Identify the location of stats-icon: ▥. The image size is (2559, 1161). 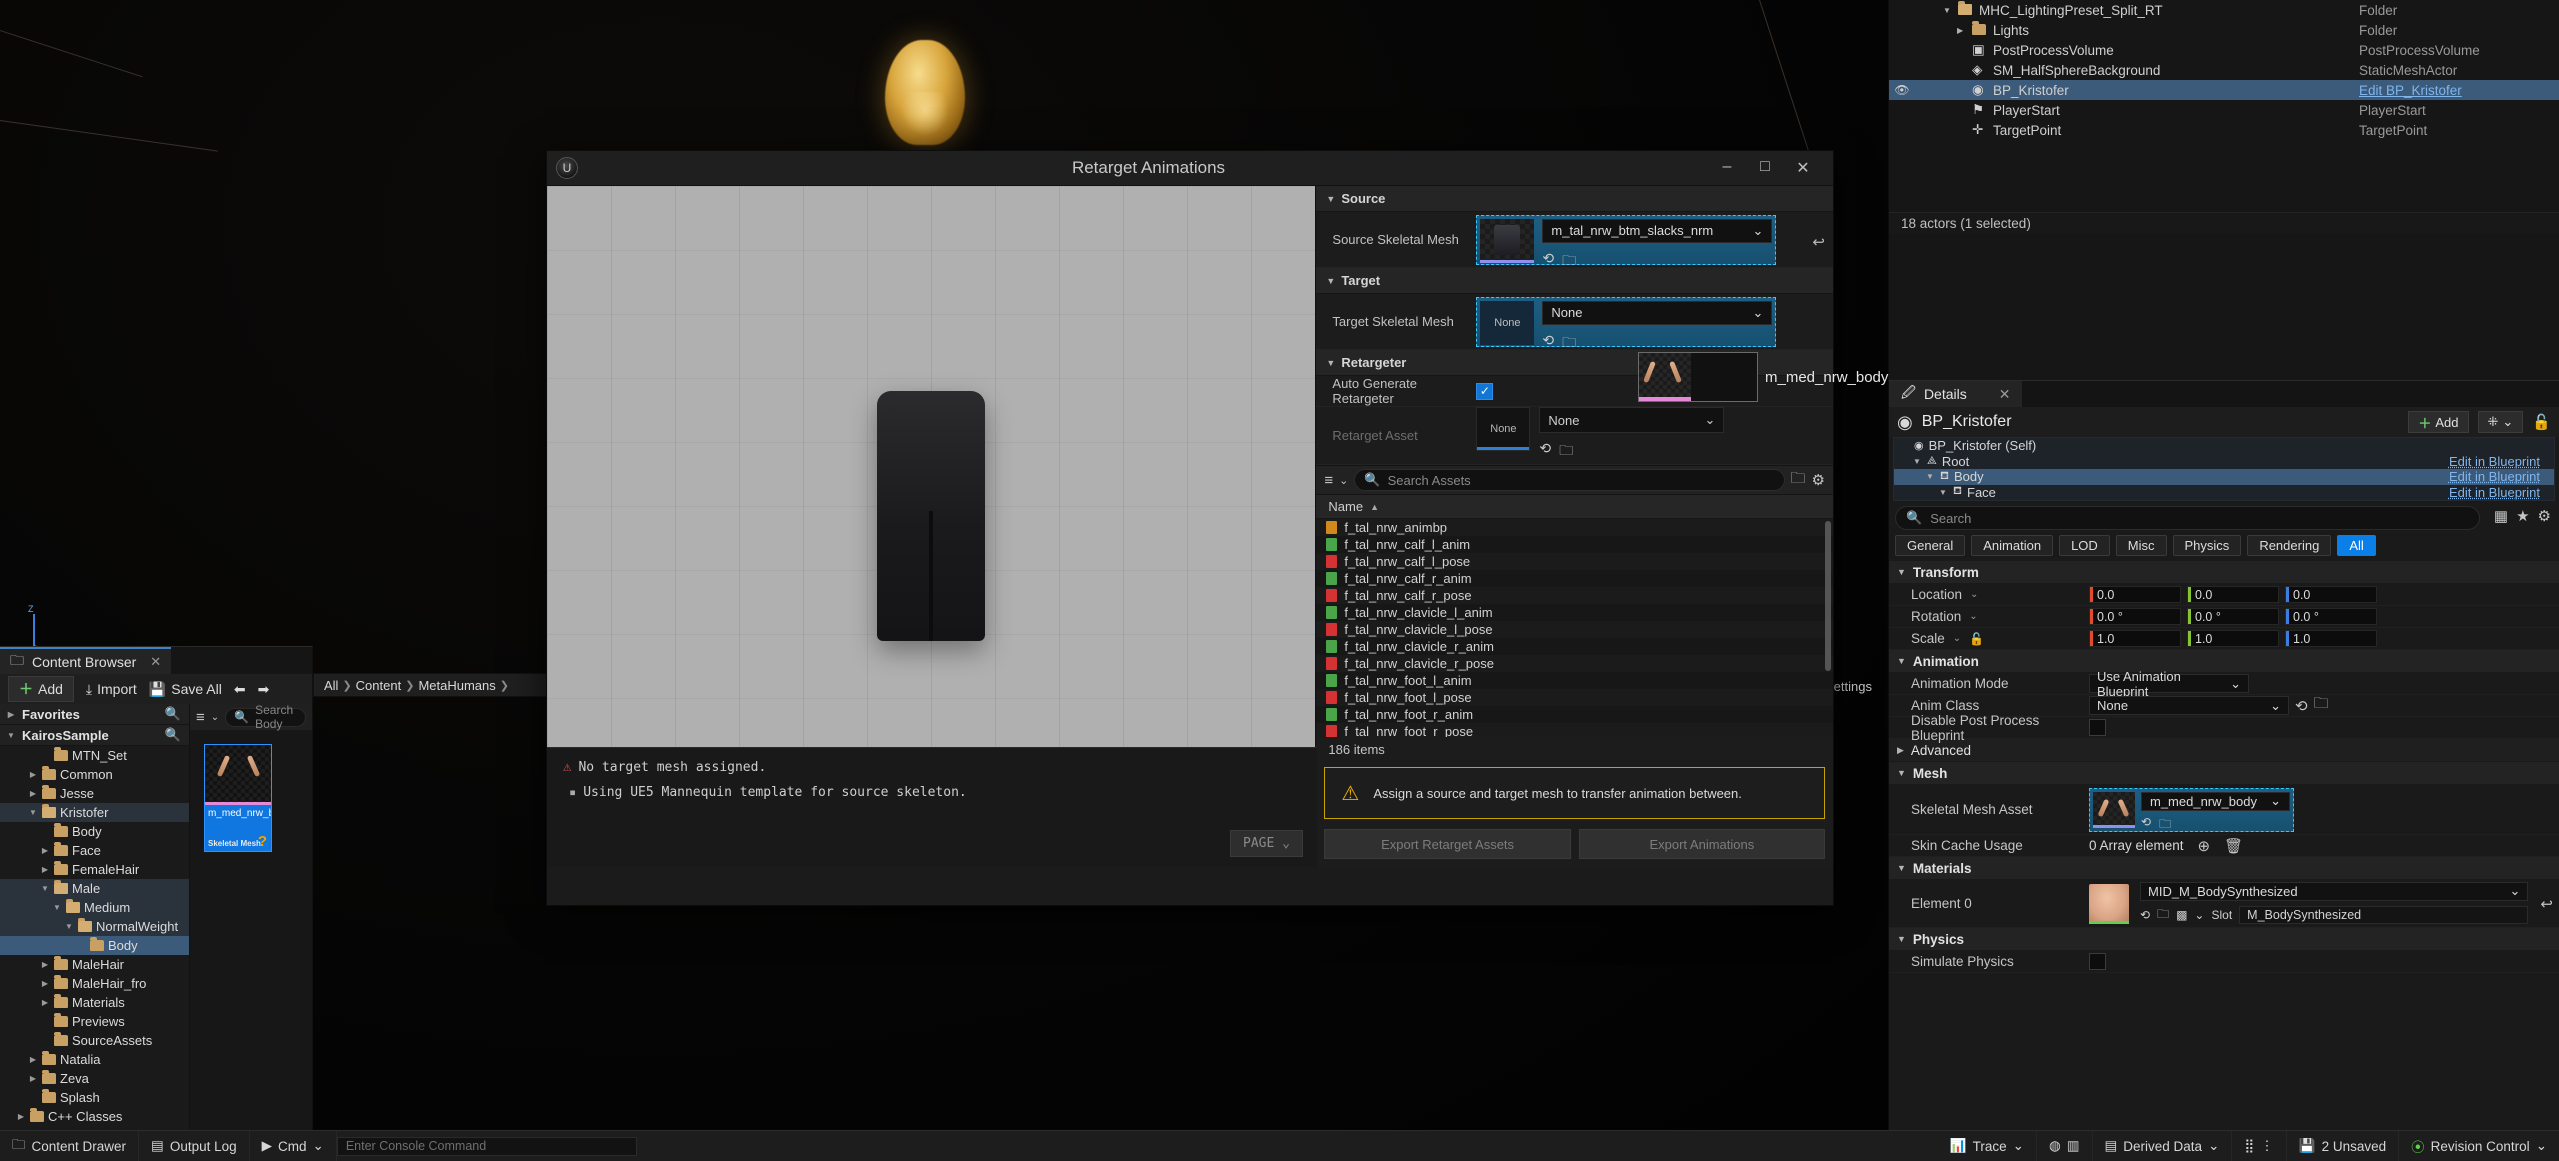
(2073, 1146).